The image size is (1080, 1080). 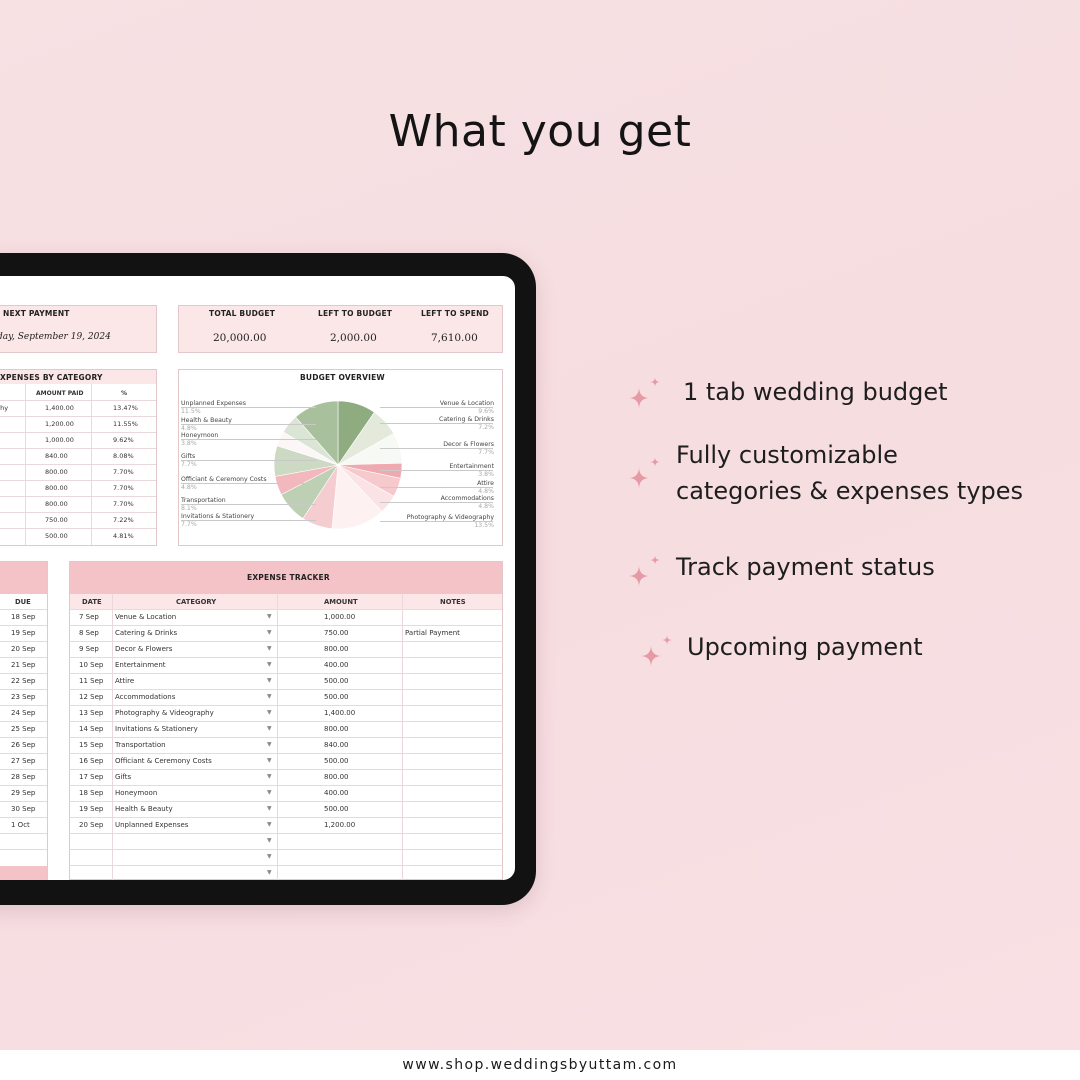 I want to click on due-date-cell: 27 Sep, so click(x=23, y=761).